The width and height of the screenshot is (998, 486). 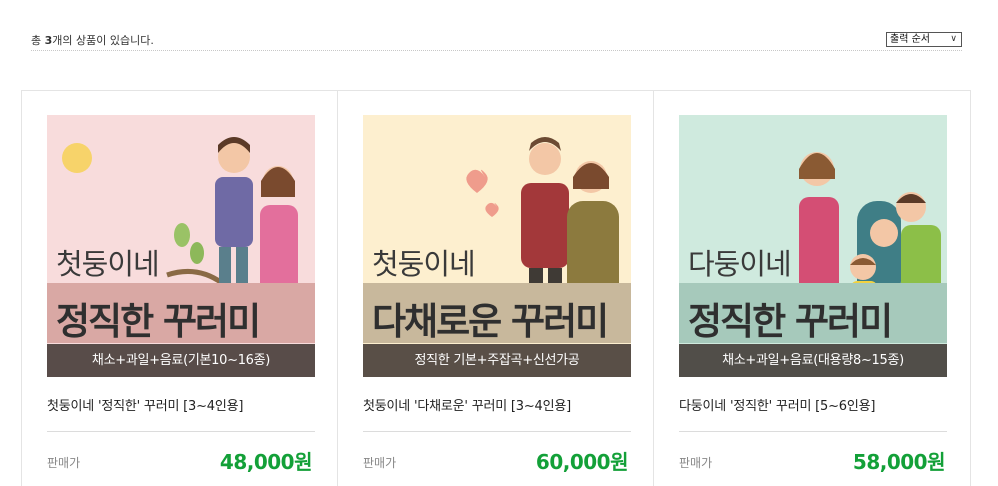 I want to click on chevron-down-icon: ∨, so click(x=953, y=39).